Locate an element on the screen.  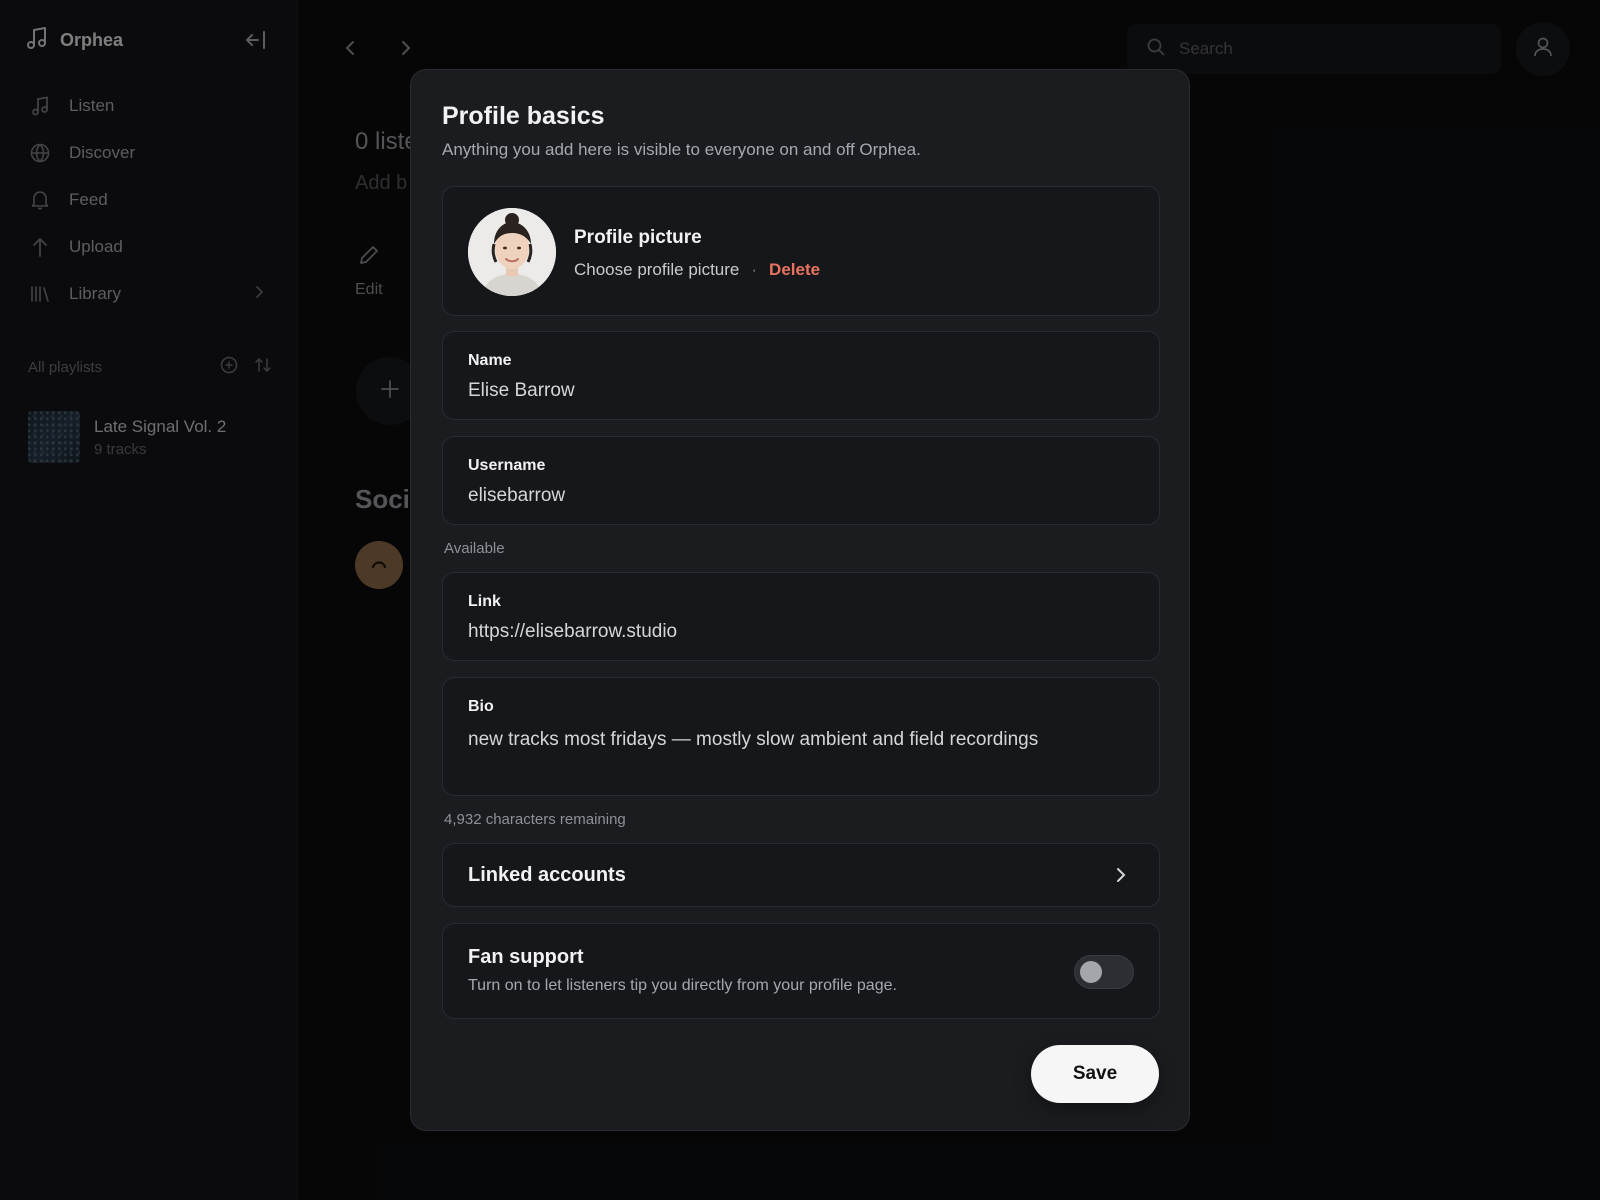
fan-support-title: Fan support is located at coordinates (526, 957).